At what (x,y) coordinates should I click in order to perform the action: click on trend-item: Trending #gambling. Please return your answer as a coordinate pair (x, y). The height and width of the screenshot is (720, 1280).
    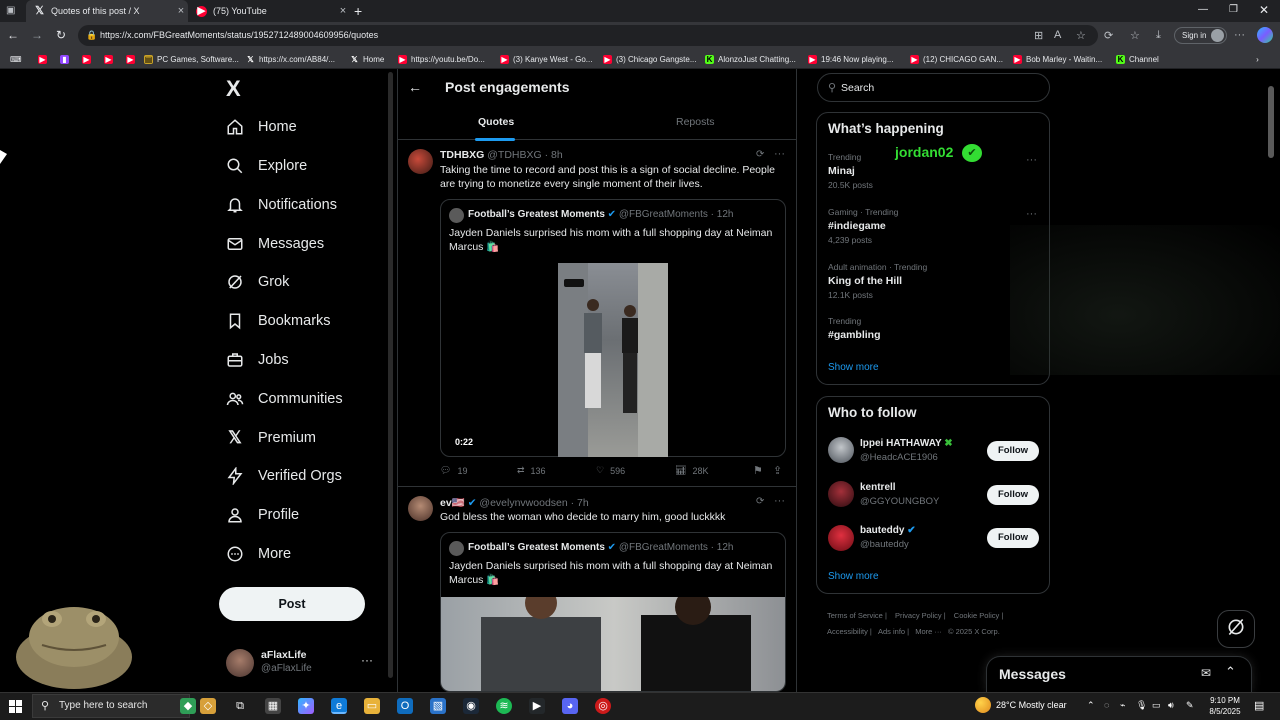
    Looking at the image, I should click on (854, 328).